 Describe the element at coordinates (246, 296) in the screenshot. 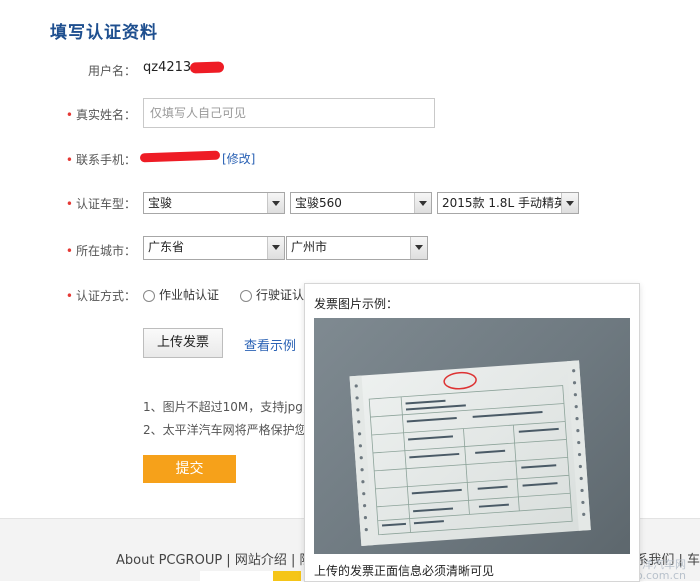

I see `method-radio-license` at that location.